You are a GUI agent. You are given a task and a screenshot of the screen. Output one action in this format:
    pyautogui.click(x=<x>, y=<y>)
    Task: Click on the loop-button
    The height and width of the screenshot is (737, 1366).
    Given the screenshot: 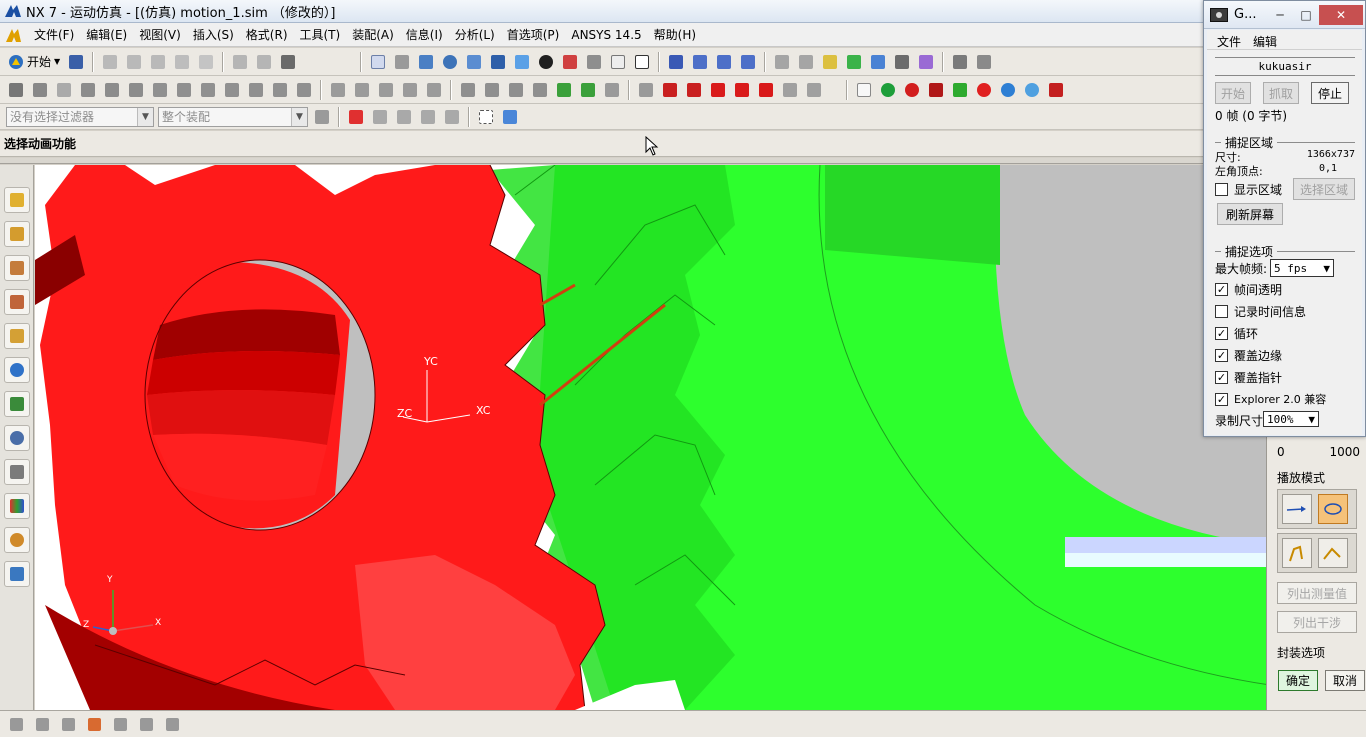 What is the action you would take?
    pyautogui.click(x=1333, y=509)
    